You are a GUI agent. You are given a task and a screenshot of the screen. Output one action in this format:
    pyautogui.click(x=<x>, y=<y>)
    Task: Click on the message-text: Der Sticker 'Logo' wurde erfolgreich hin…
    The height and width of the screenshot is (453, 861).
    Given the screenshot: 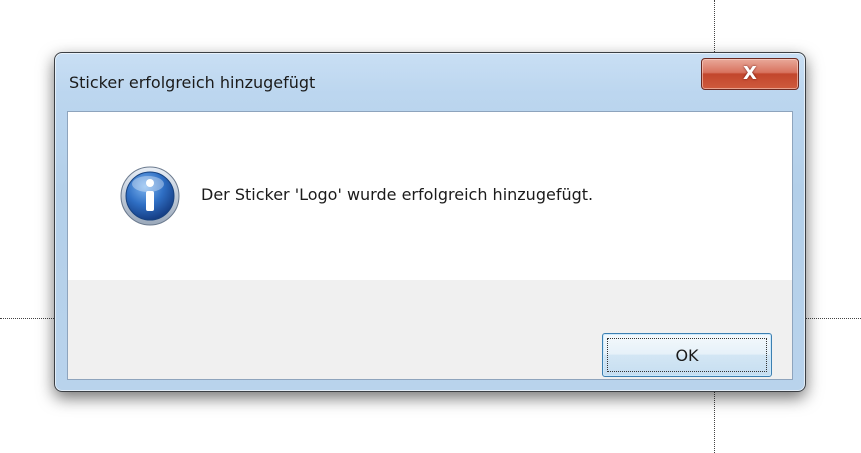 What is the action you would take?
    pyautogui.click(x=397, y=194)
    